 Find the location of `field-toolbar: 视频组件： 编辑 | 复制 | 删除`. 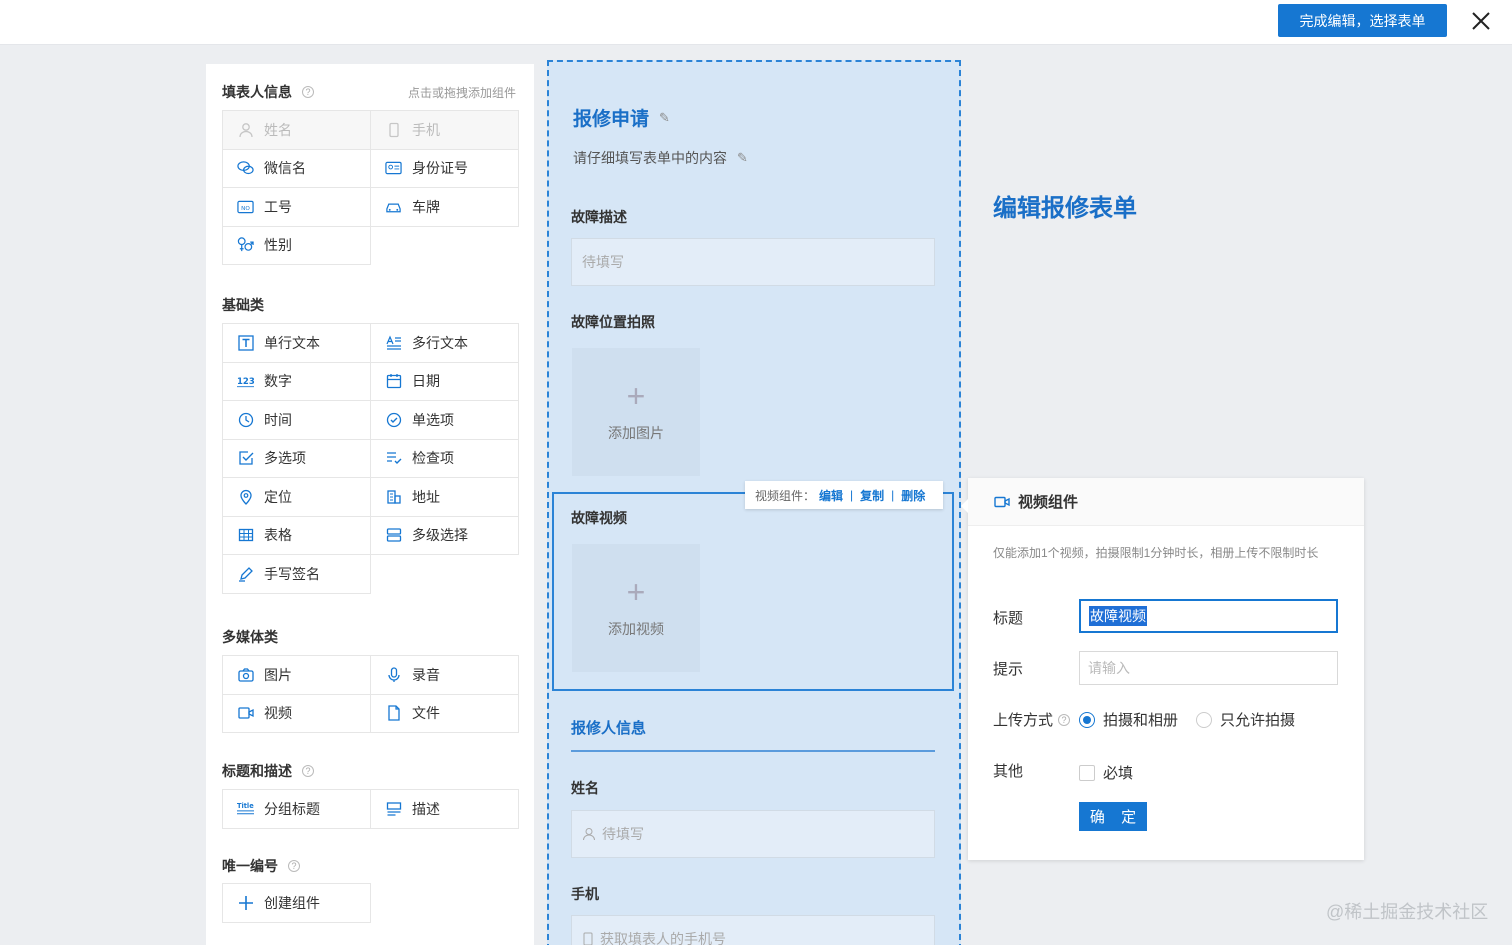

field-toolbar: 视频组件： 编辑 | 复制 | 删除 is located at coordinates (844, 495).